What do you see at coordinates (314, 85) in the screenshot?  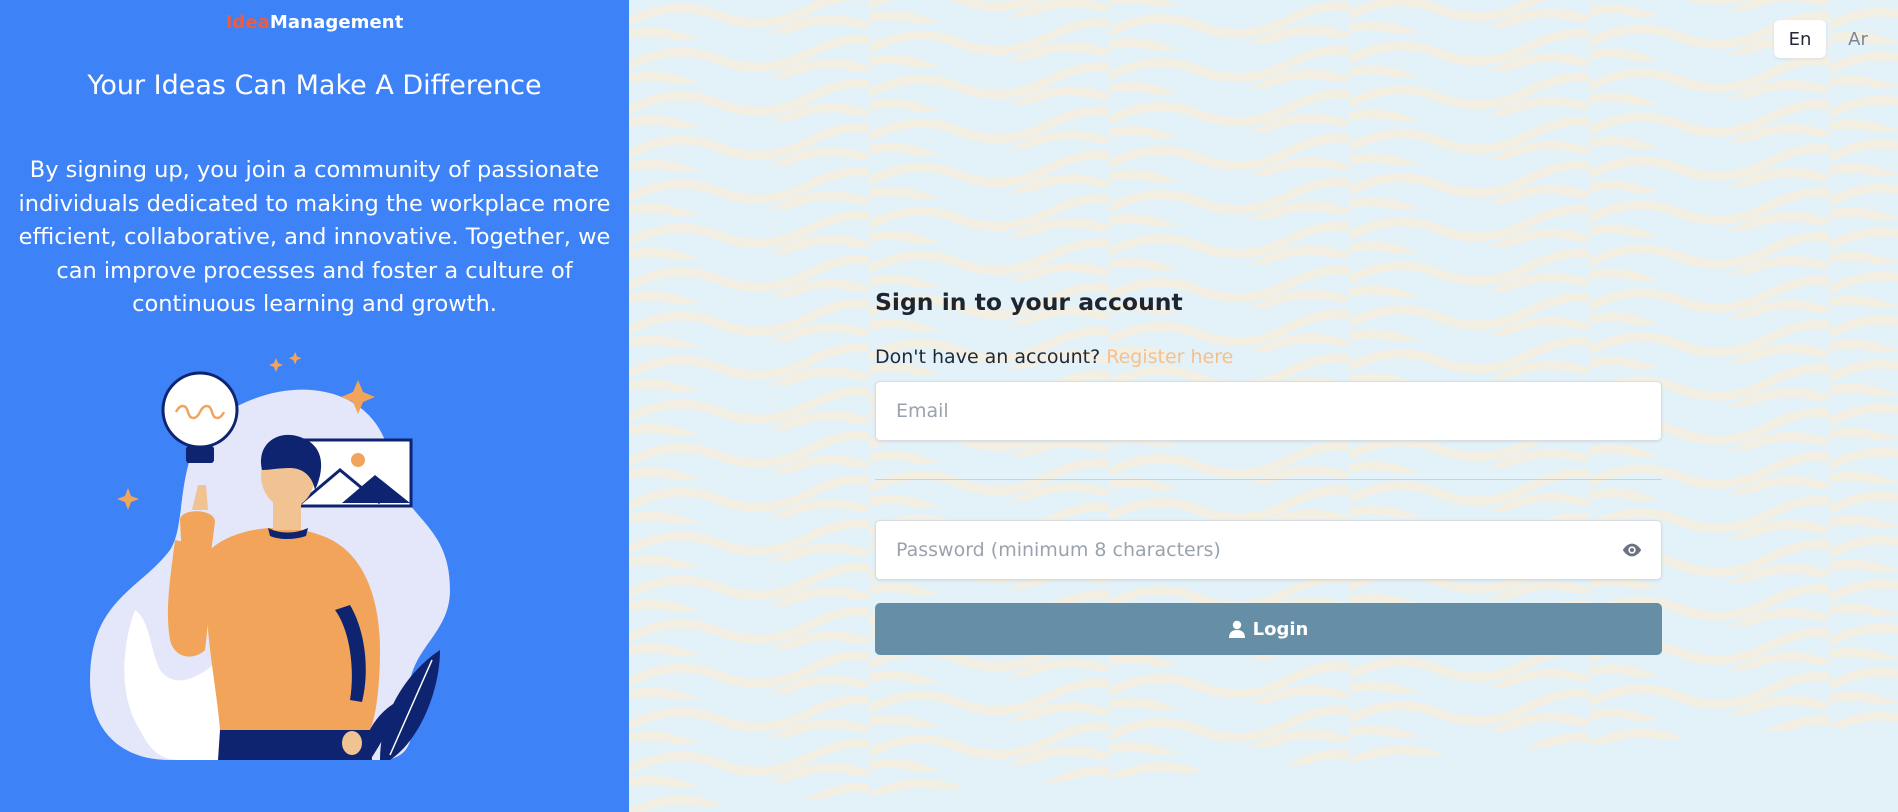 I see `hero-headline: Your Ideas Can Make A Difference` at bounding box center [314, 85].